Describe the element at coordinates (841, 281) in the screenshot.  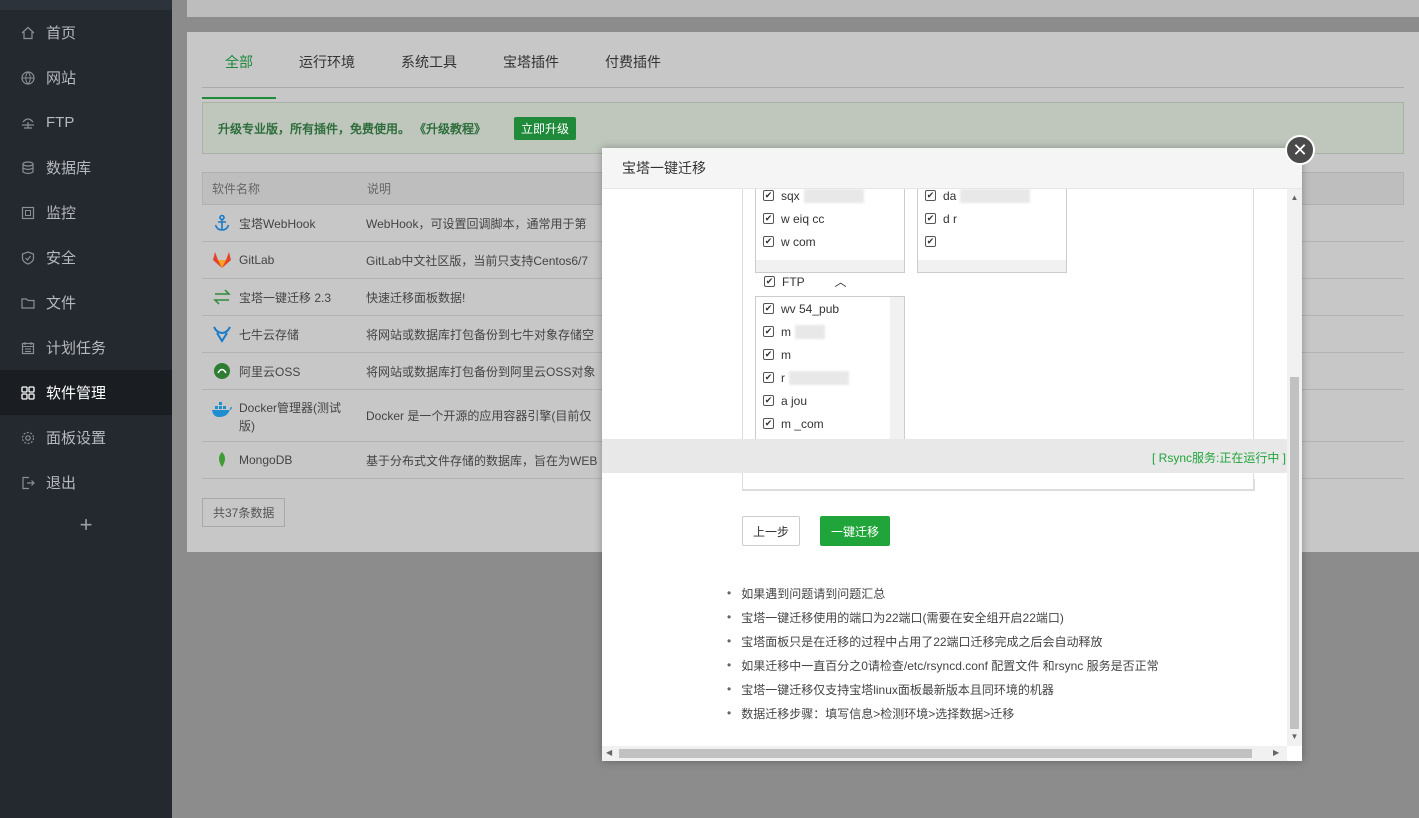
I see `chevron-up-icon: ︿` at that location.